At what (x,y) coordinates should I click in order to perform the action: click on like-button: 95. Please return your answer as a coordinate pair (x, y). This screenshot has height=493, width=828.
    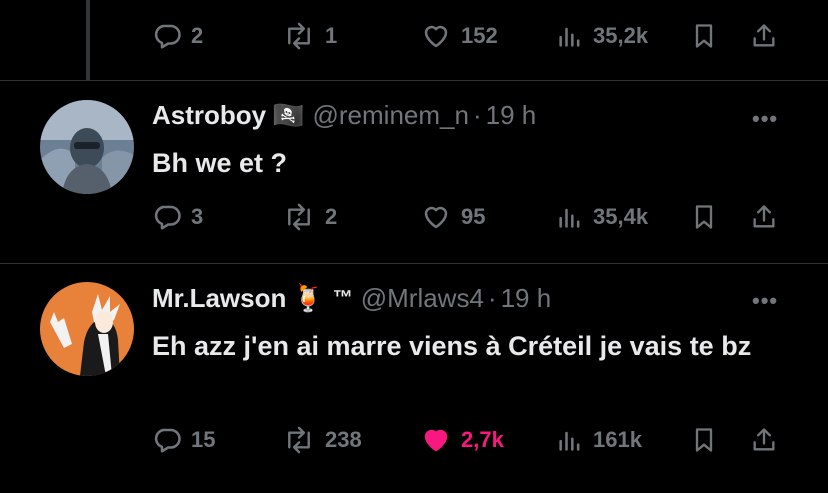
    Looking at the image, I should click on (452, 217).